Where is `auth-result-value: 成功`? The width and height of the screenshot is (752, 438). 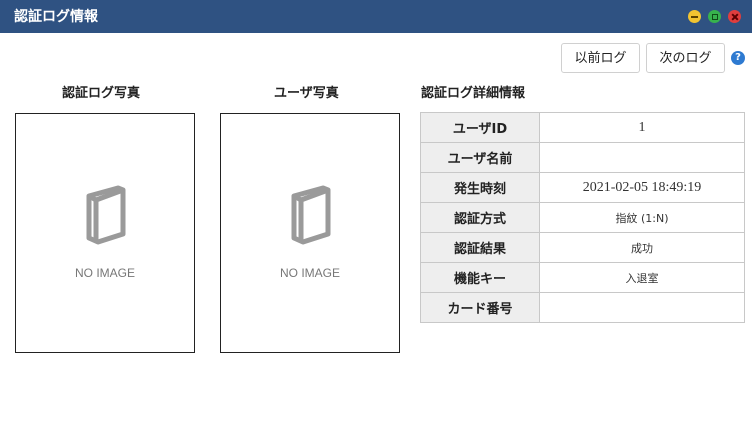
auth-result-value: 成功 is located at coordinates (642, 247).